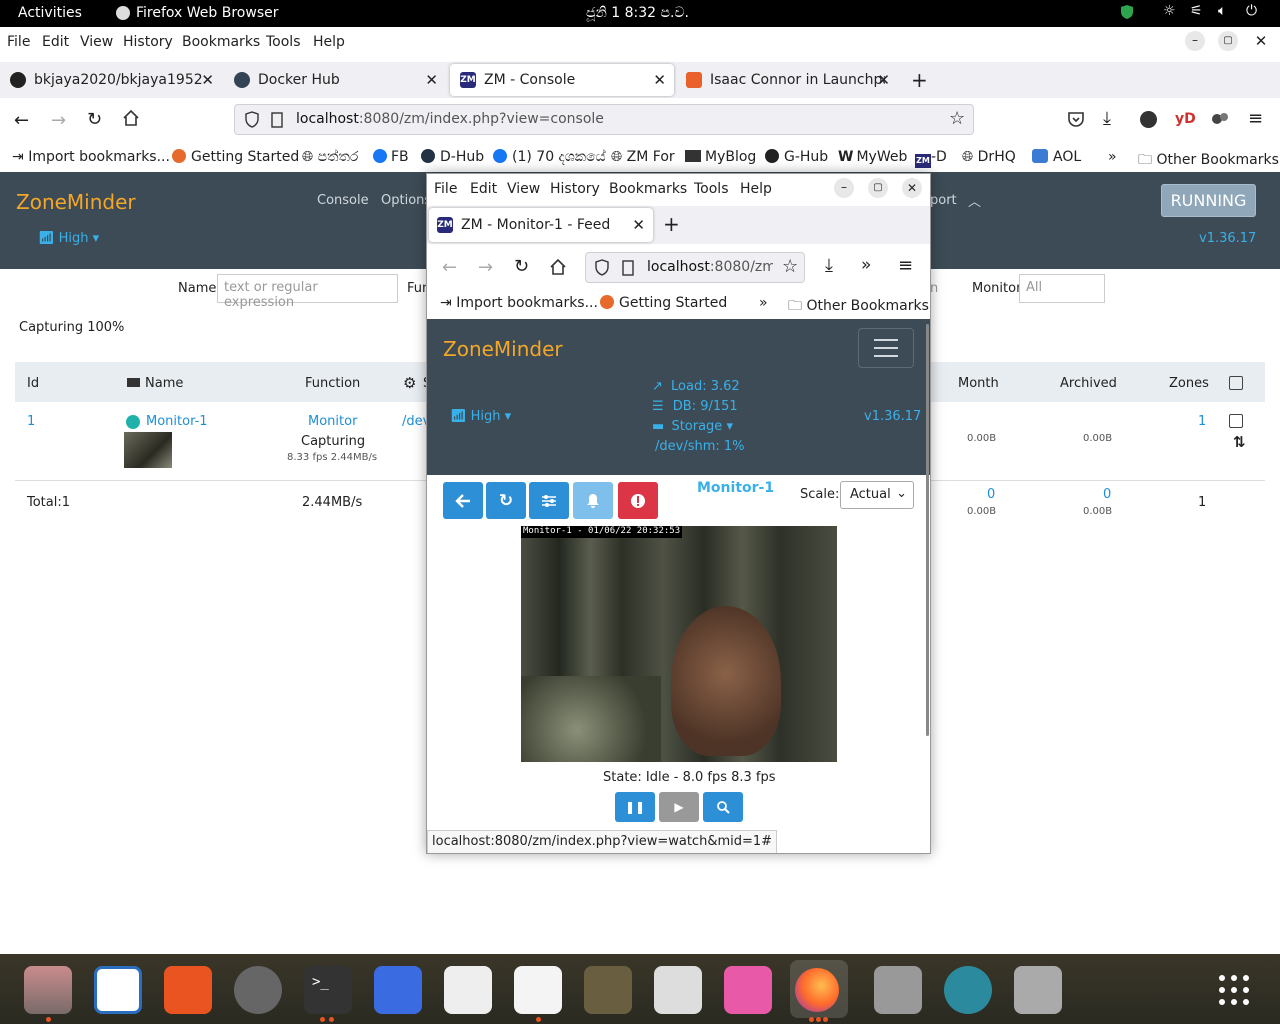  I want to click on popup-new-tab-button: +, so click(671, 224).